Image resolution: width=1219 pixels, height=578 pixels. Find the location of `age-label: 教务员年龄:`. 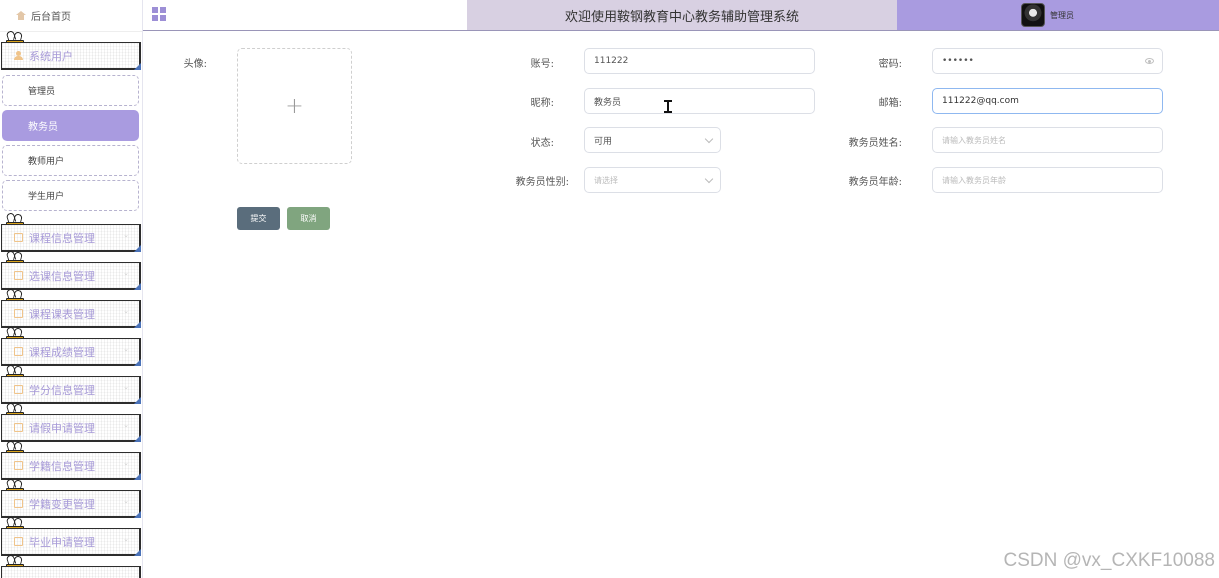

age-label: 教务员年龄: is located at coordinates (875, 182).